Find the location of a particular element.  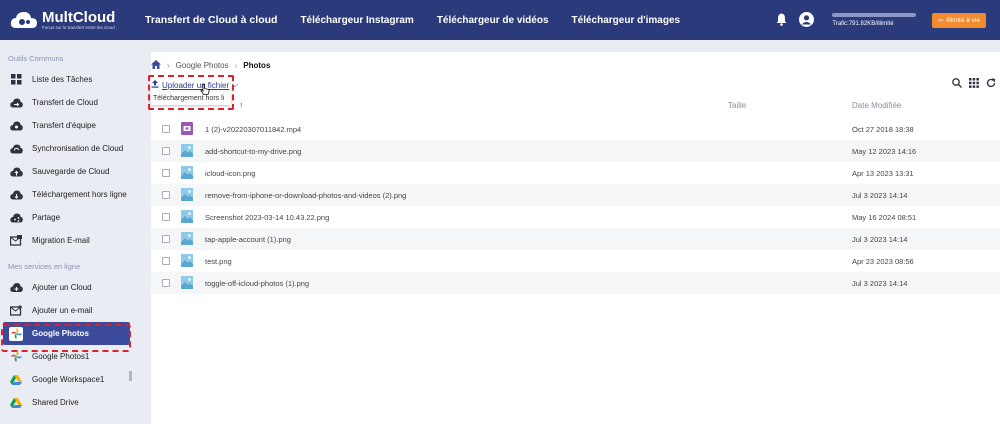

table-row: test.png Apr 23 2023 08:56 is located at coordinates (575, 261).